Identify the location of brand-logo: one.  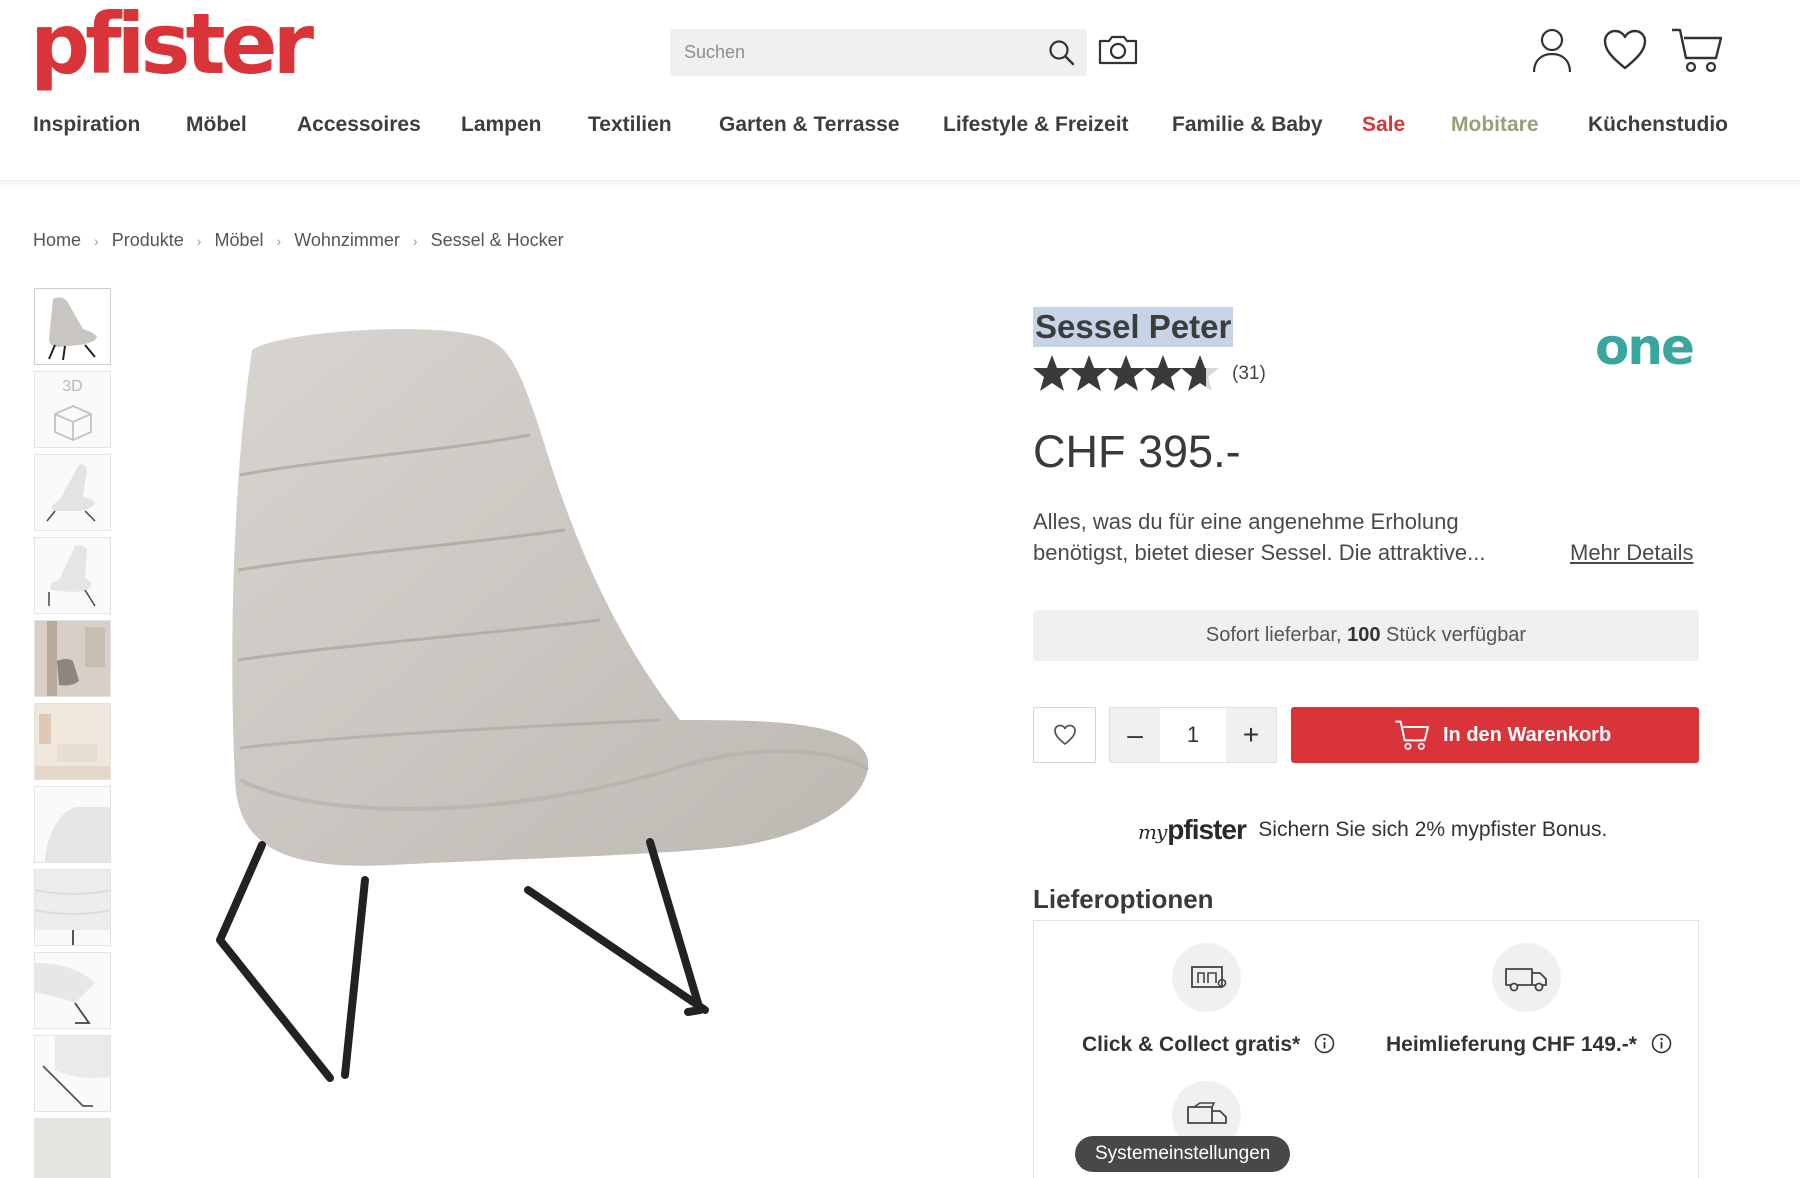
(1645, 347).